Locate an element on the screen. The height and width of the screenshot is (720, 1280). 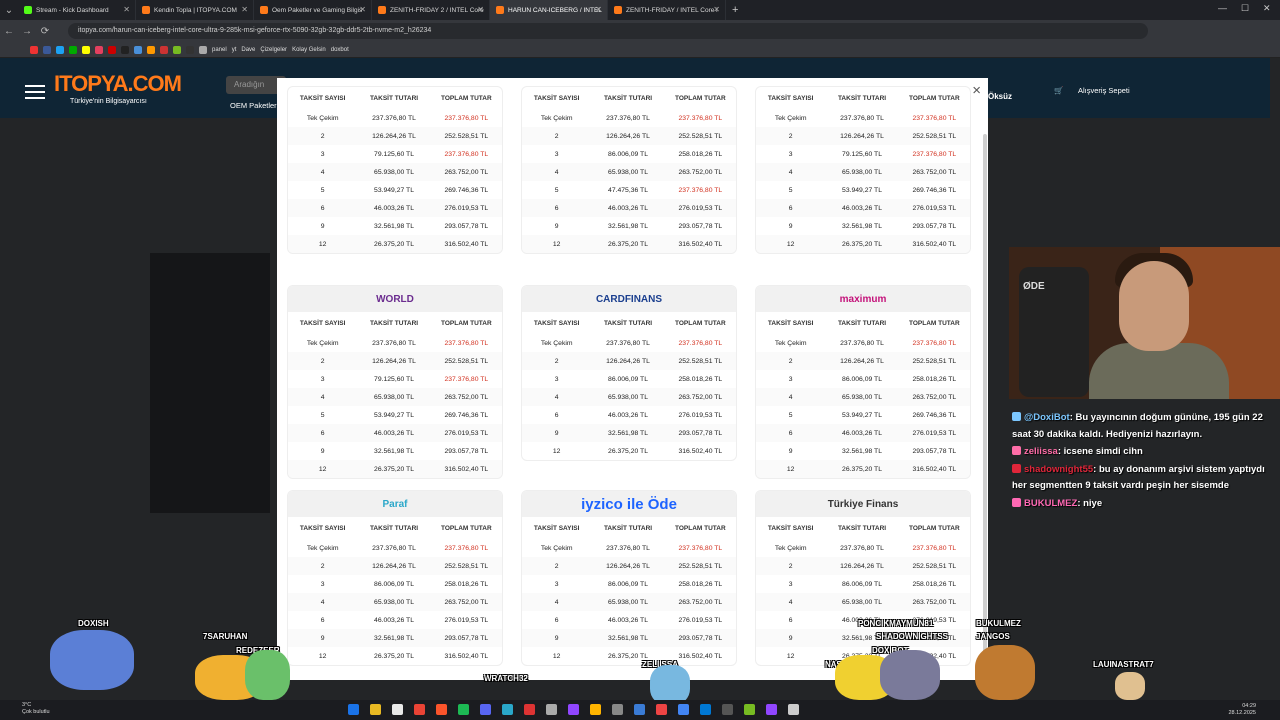
chat-username: BUKULMEZ is located at coordinates (1050, 503).